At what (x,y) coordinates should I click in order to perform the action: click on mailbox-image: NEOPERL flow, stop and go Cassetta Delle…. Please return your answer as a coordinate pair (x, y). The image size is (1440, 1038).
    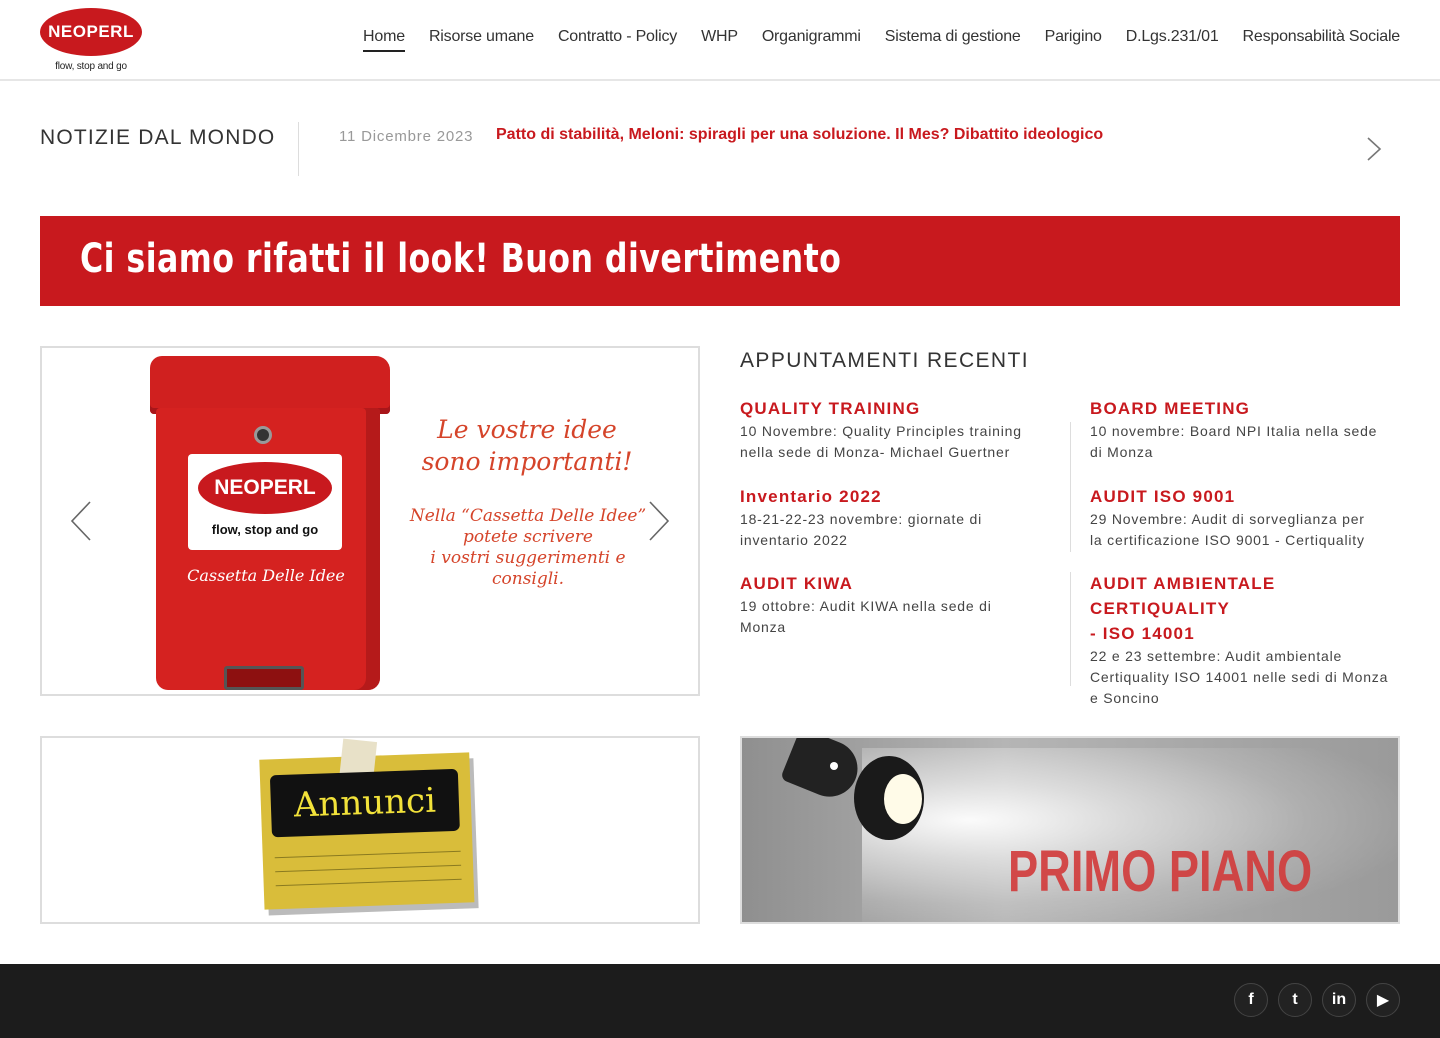
    Looking at the image, I should click on (271, 524).